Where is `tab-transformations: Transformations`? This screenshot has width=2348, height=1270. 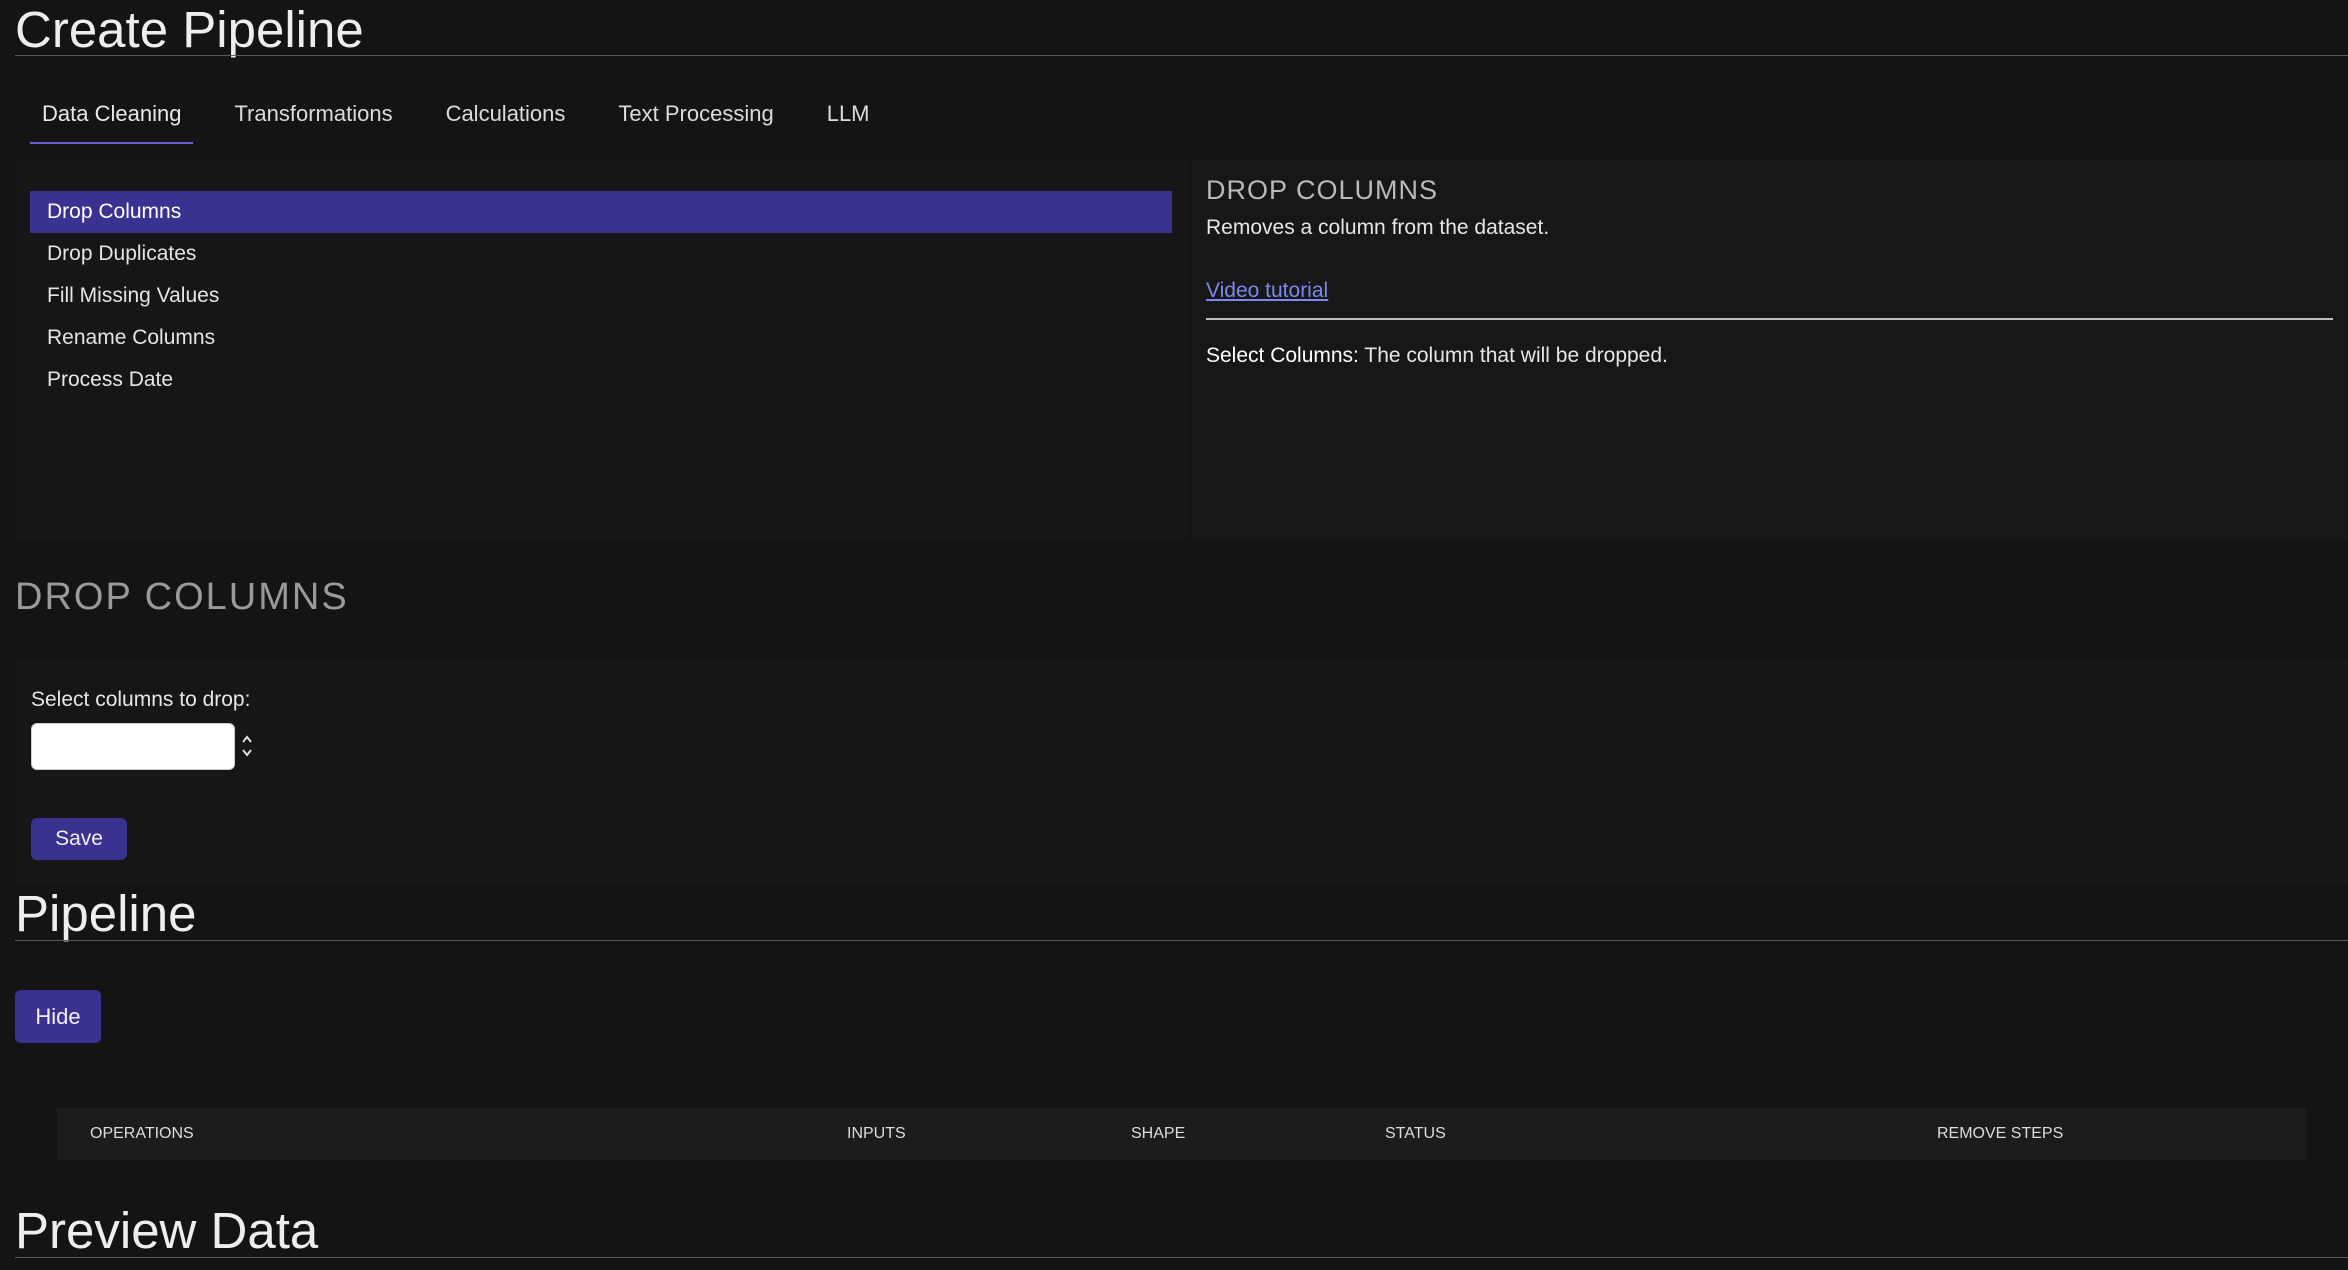
tab-transformations: Transformations is located at coordinates (313, 120).